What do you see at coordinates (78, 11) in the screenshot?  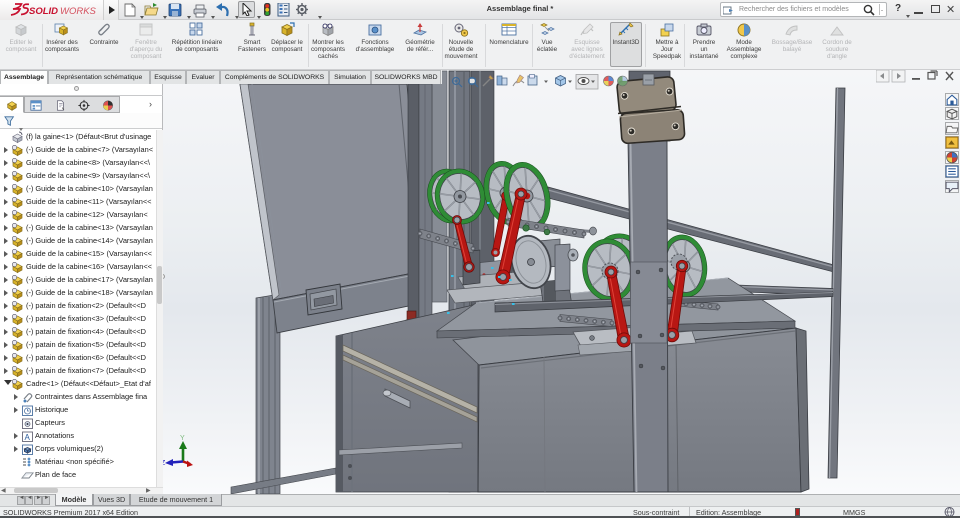 I see `svg-text: WORKS` at bounding box center [78, 11].